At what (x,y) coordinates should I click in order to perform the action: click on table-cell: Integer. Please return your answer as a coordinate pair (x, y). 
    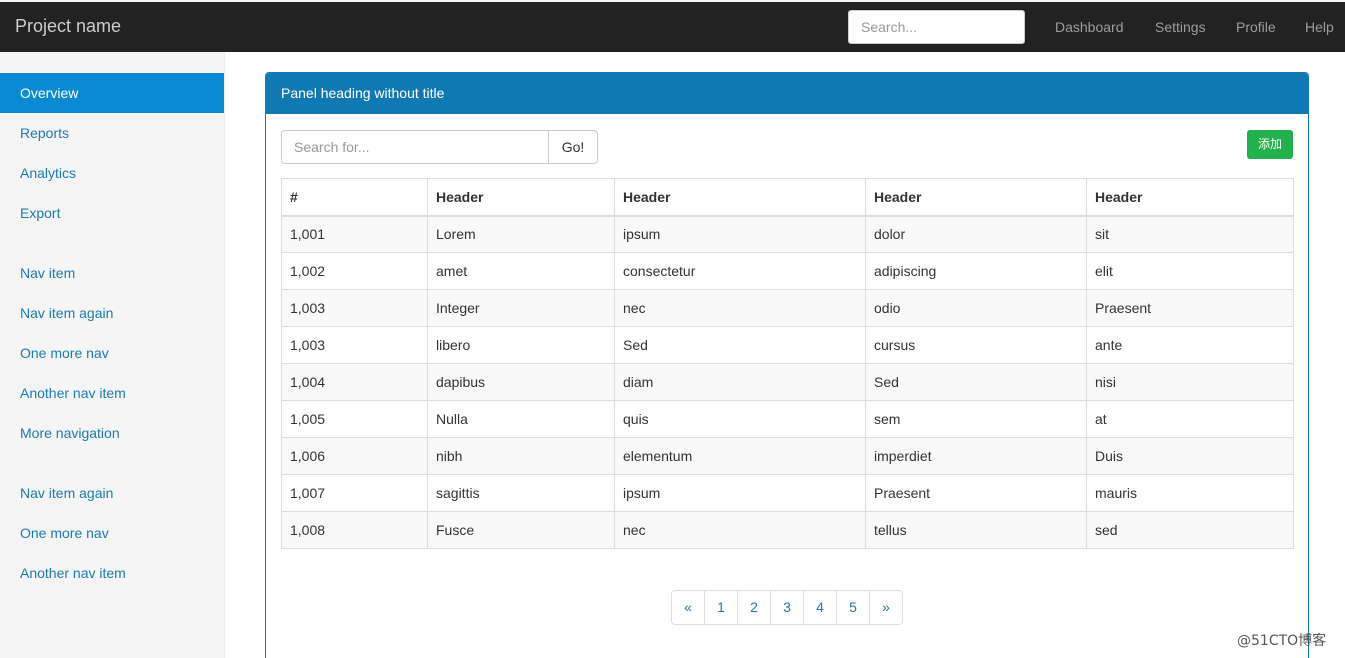
    Looking at the image, I should click on (521, 308).